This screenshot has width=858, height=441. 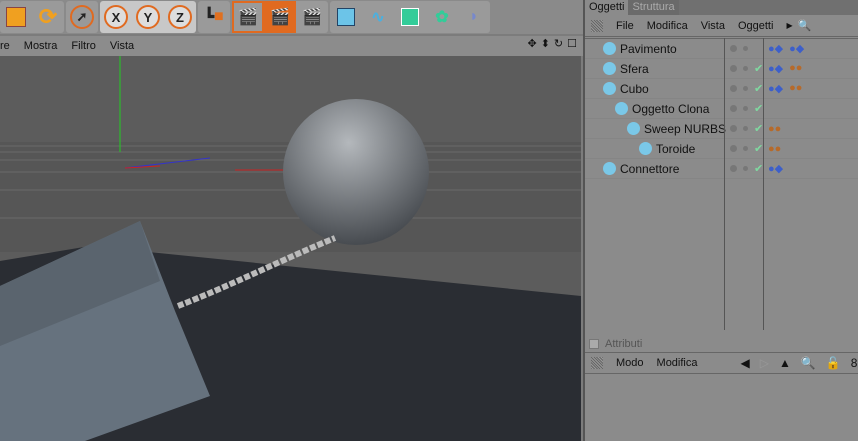 What do you see at coordinates (572, 43) in the screenshot?
I see `maximize-icon: ☐` at bounding box center [572, 43].